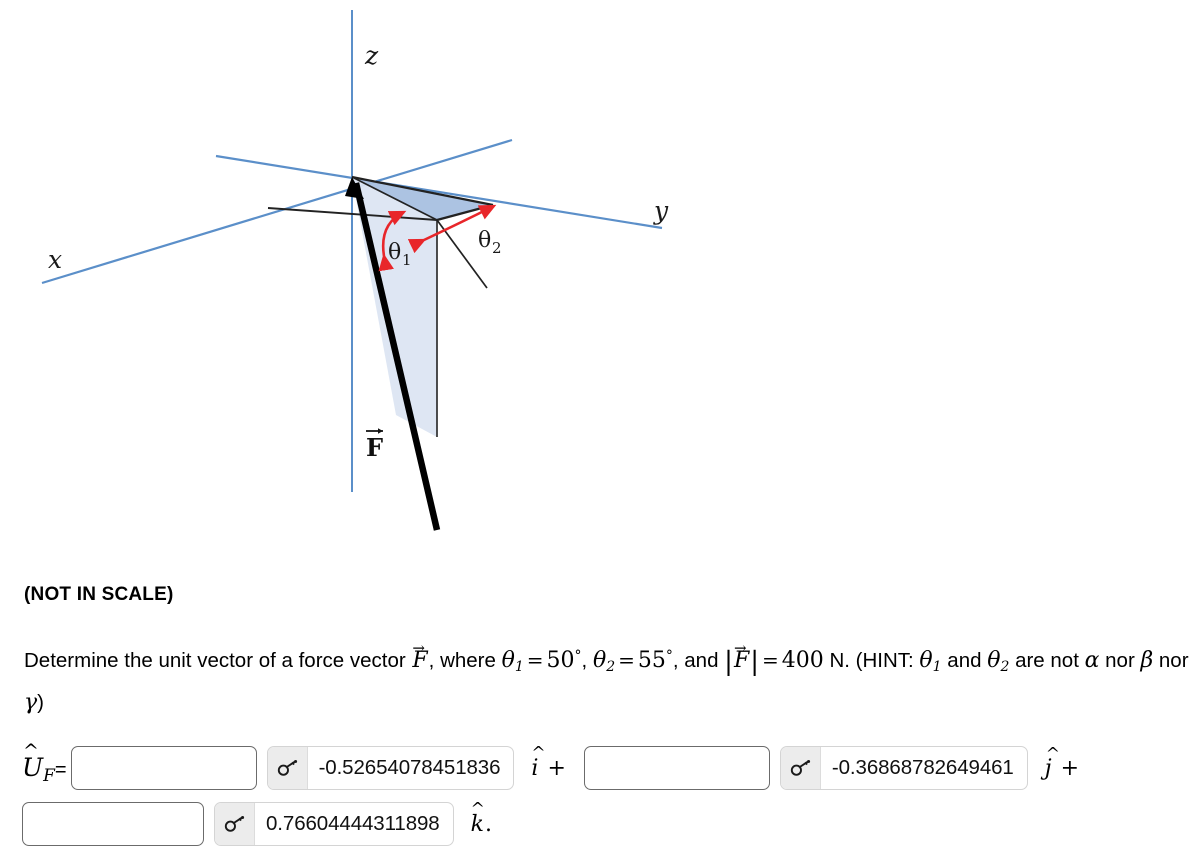 The width and height of the screenshot is (1200, 862). Describe the element at coordinates (611, 667) in the screenshot. I see `theta2-subscript-text: 2` at that location.